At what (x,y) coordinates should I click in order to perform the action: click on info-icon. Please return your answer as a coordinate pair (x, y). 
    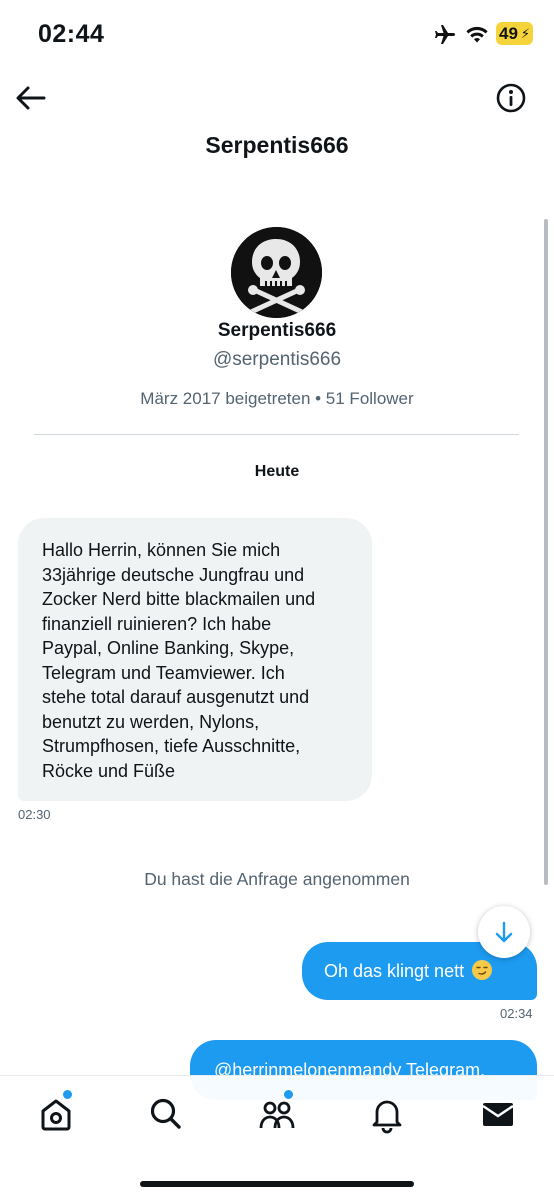
    Looking at the image, I should click on (511, 98).